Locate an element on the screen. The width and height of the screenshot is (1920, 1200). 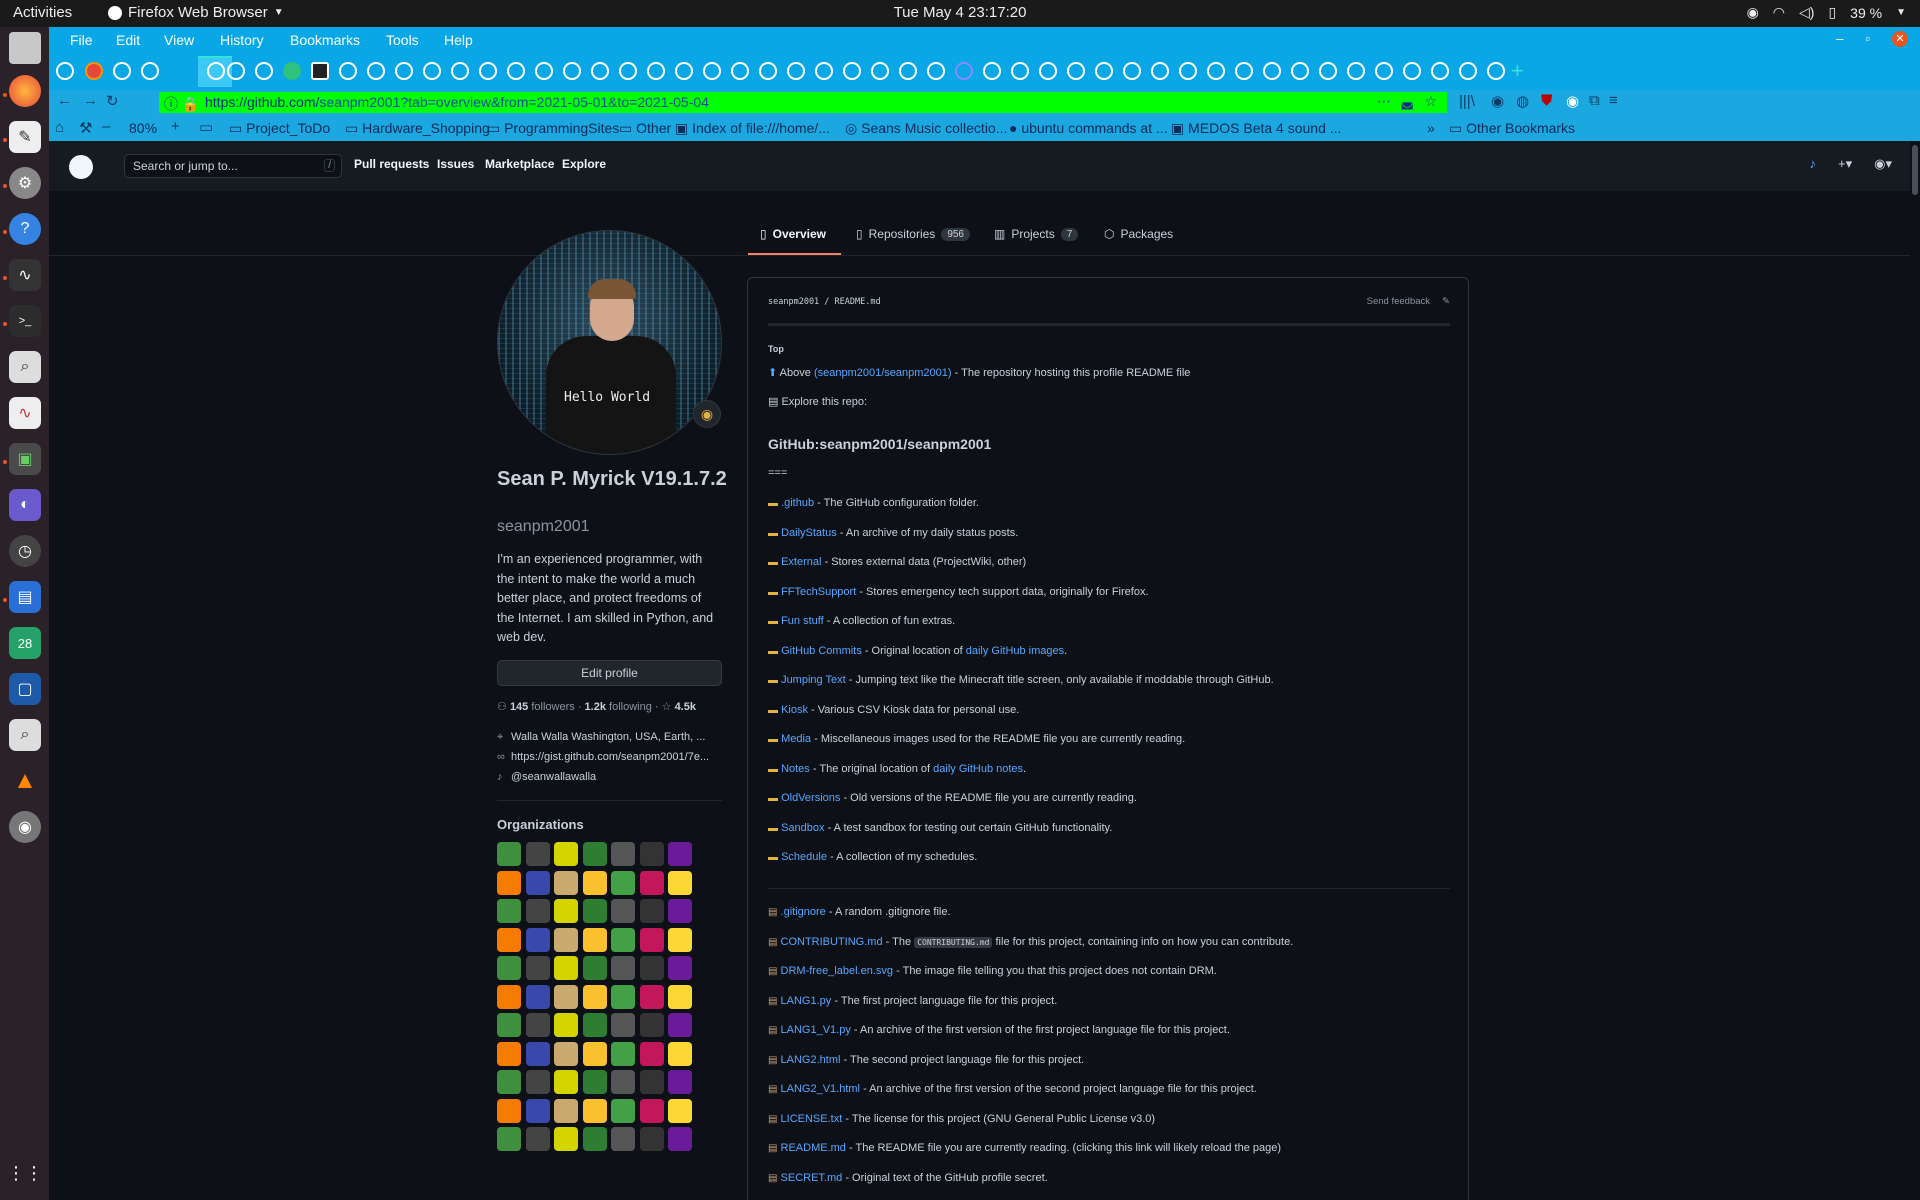
back-icon: ← is located at coordinates (64, 100).